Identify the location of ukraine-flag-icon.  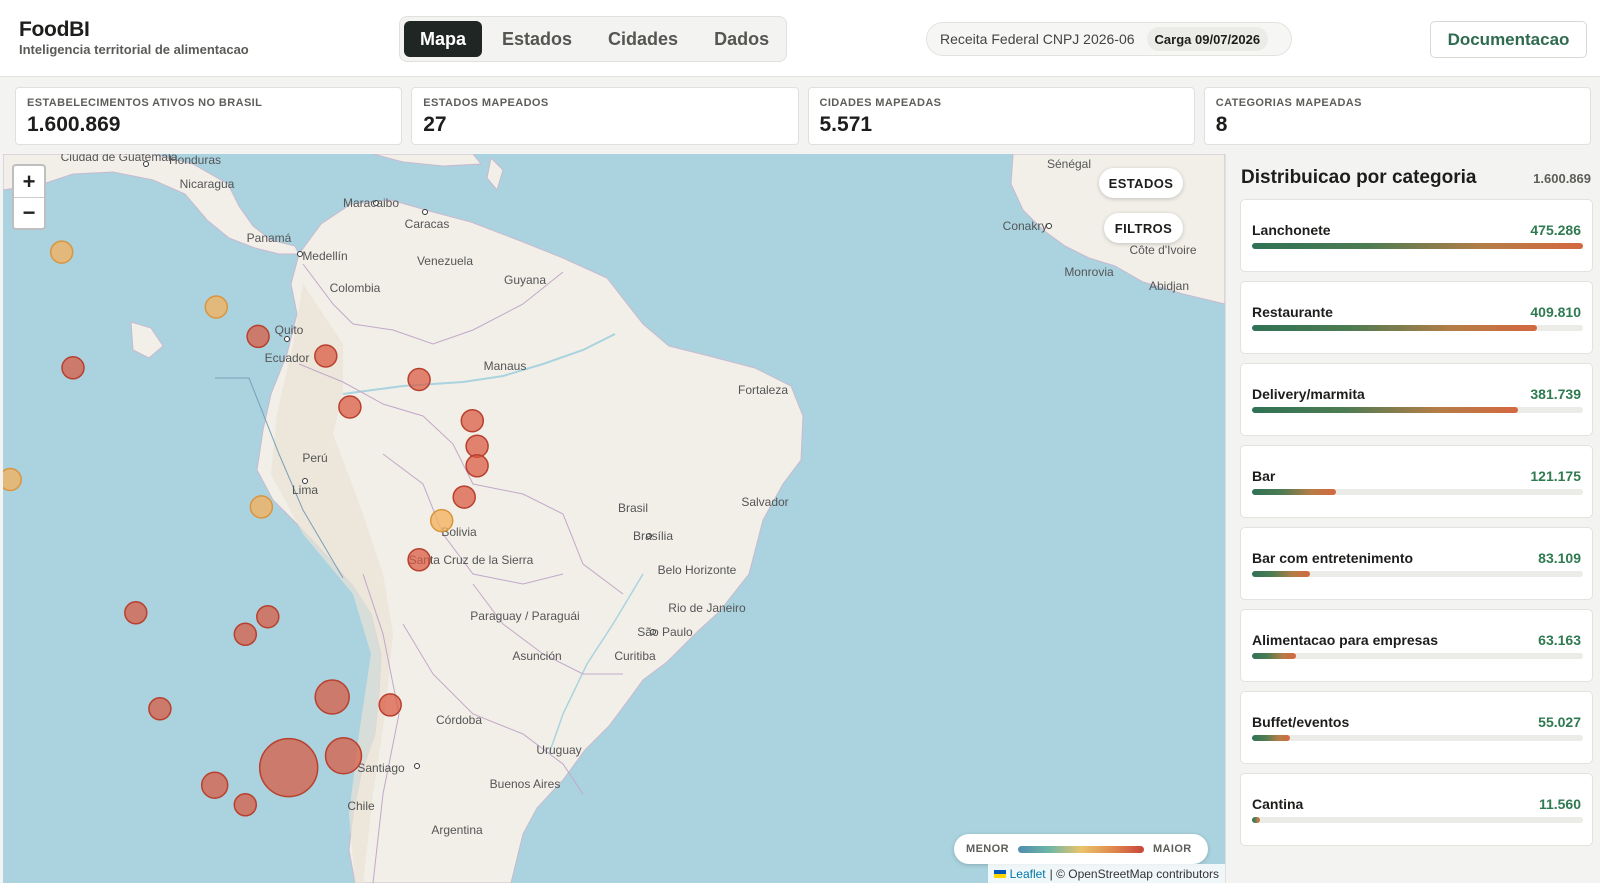
(999, 873).